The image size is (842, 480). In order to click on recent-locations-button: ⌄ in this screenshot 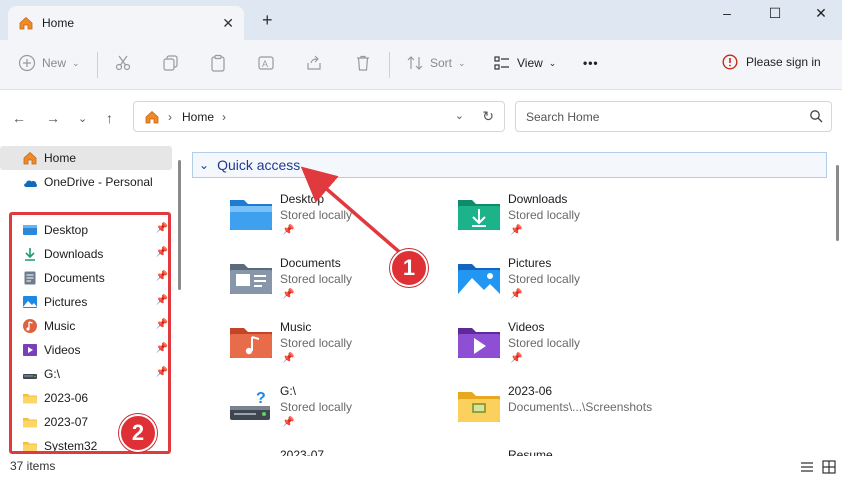, I will do `click(82, 118)`.